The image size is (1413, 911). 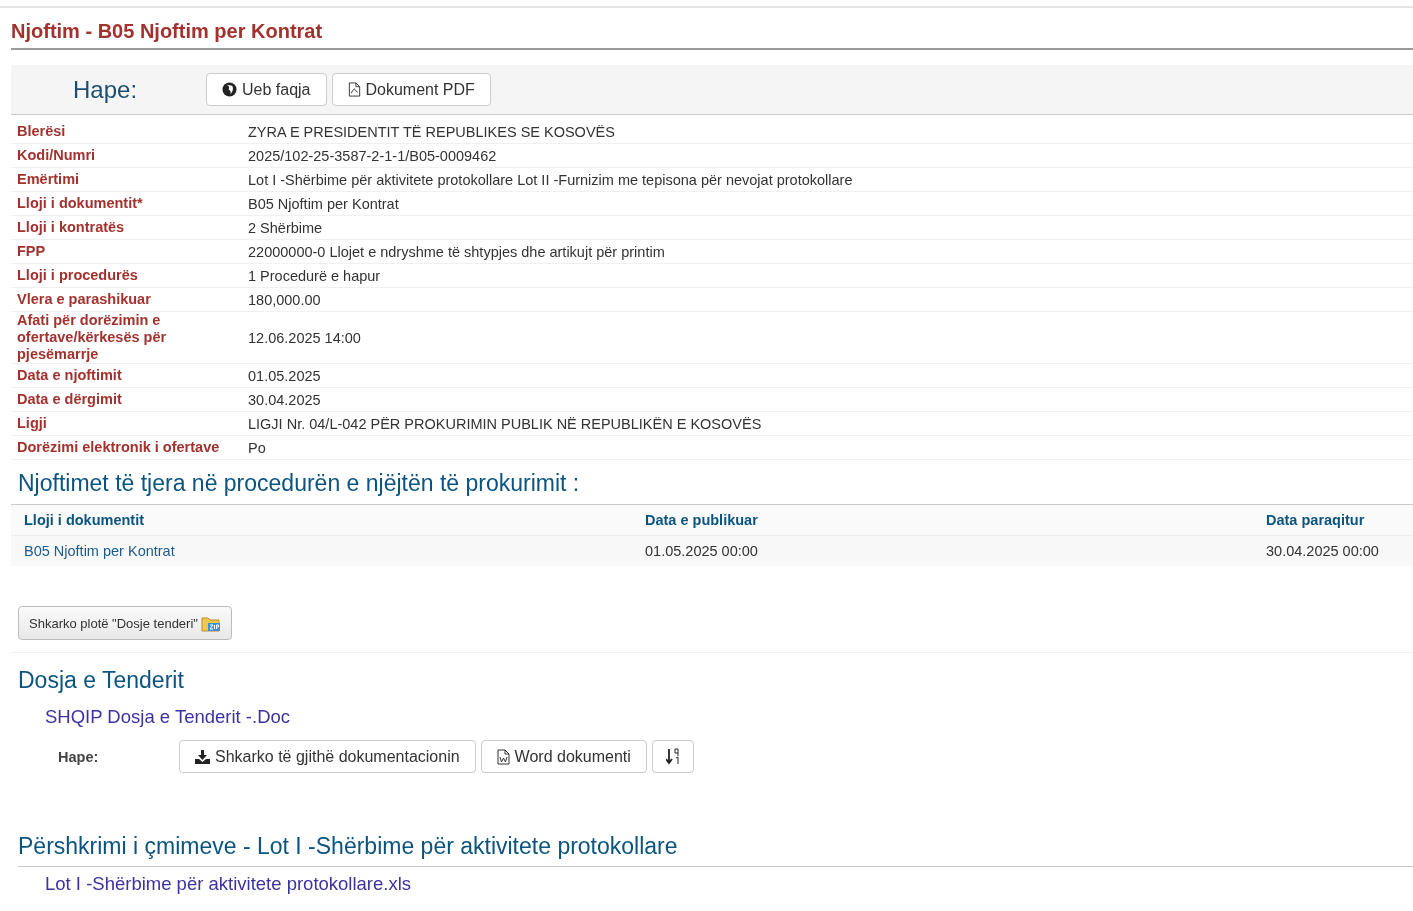 I want to click on table-cell-text: 30.04.2025 00:00, so click(x=1322, y=551).